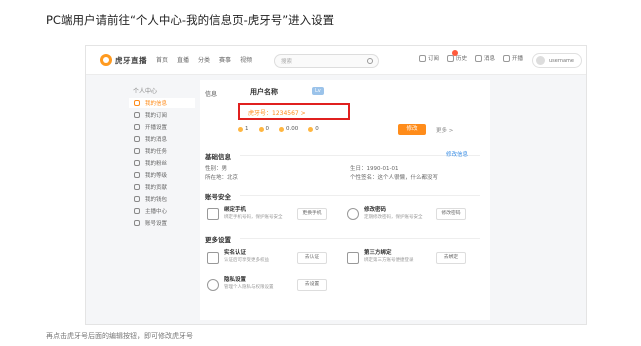 The height and width of the screenshot is (346, 641). What do you see at coordinates (247, 129) in the screenshot?
I see `stat-value: 1` at bounding box center [247, 129].